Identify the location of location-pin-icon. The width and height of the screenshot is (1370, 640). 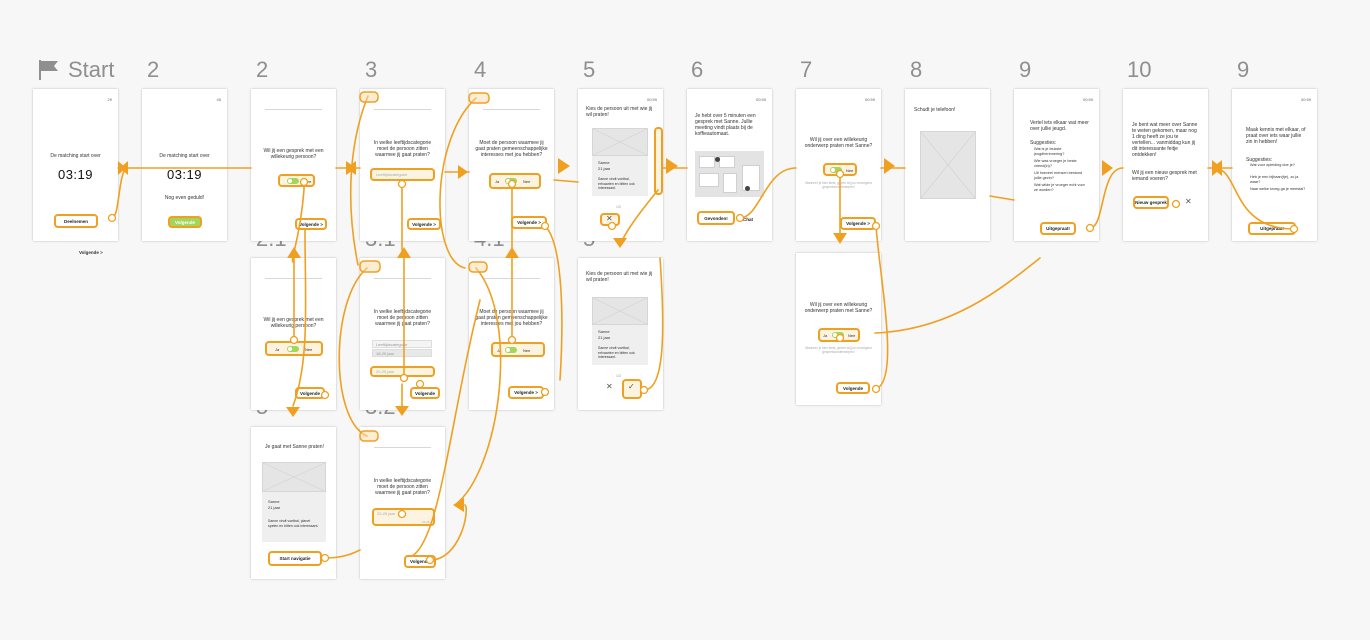
(717, 159).